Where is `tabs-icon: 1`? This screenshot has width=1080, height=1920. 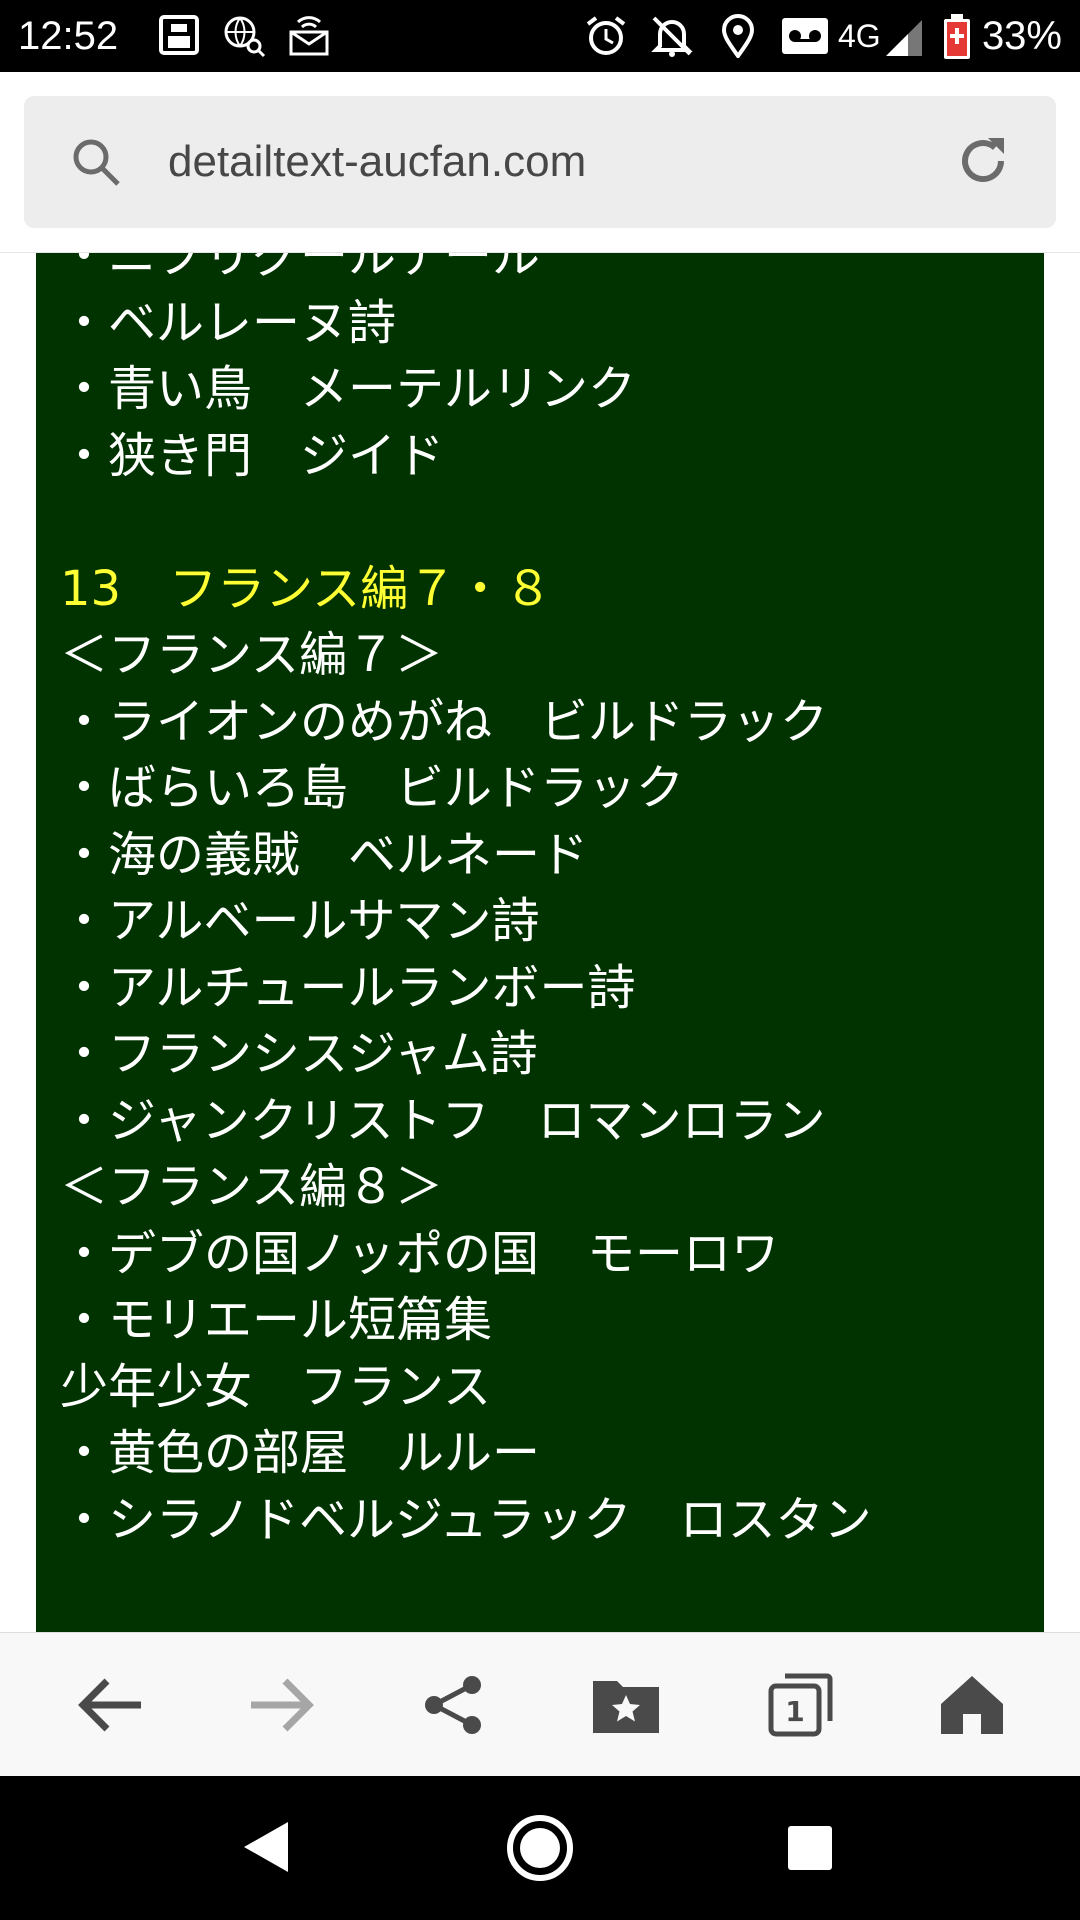
tabs-icon: 1 is located at coordinates (800, 1705).